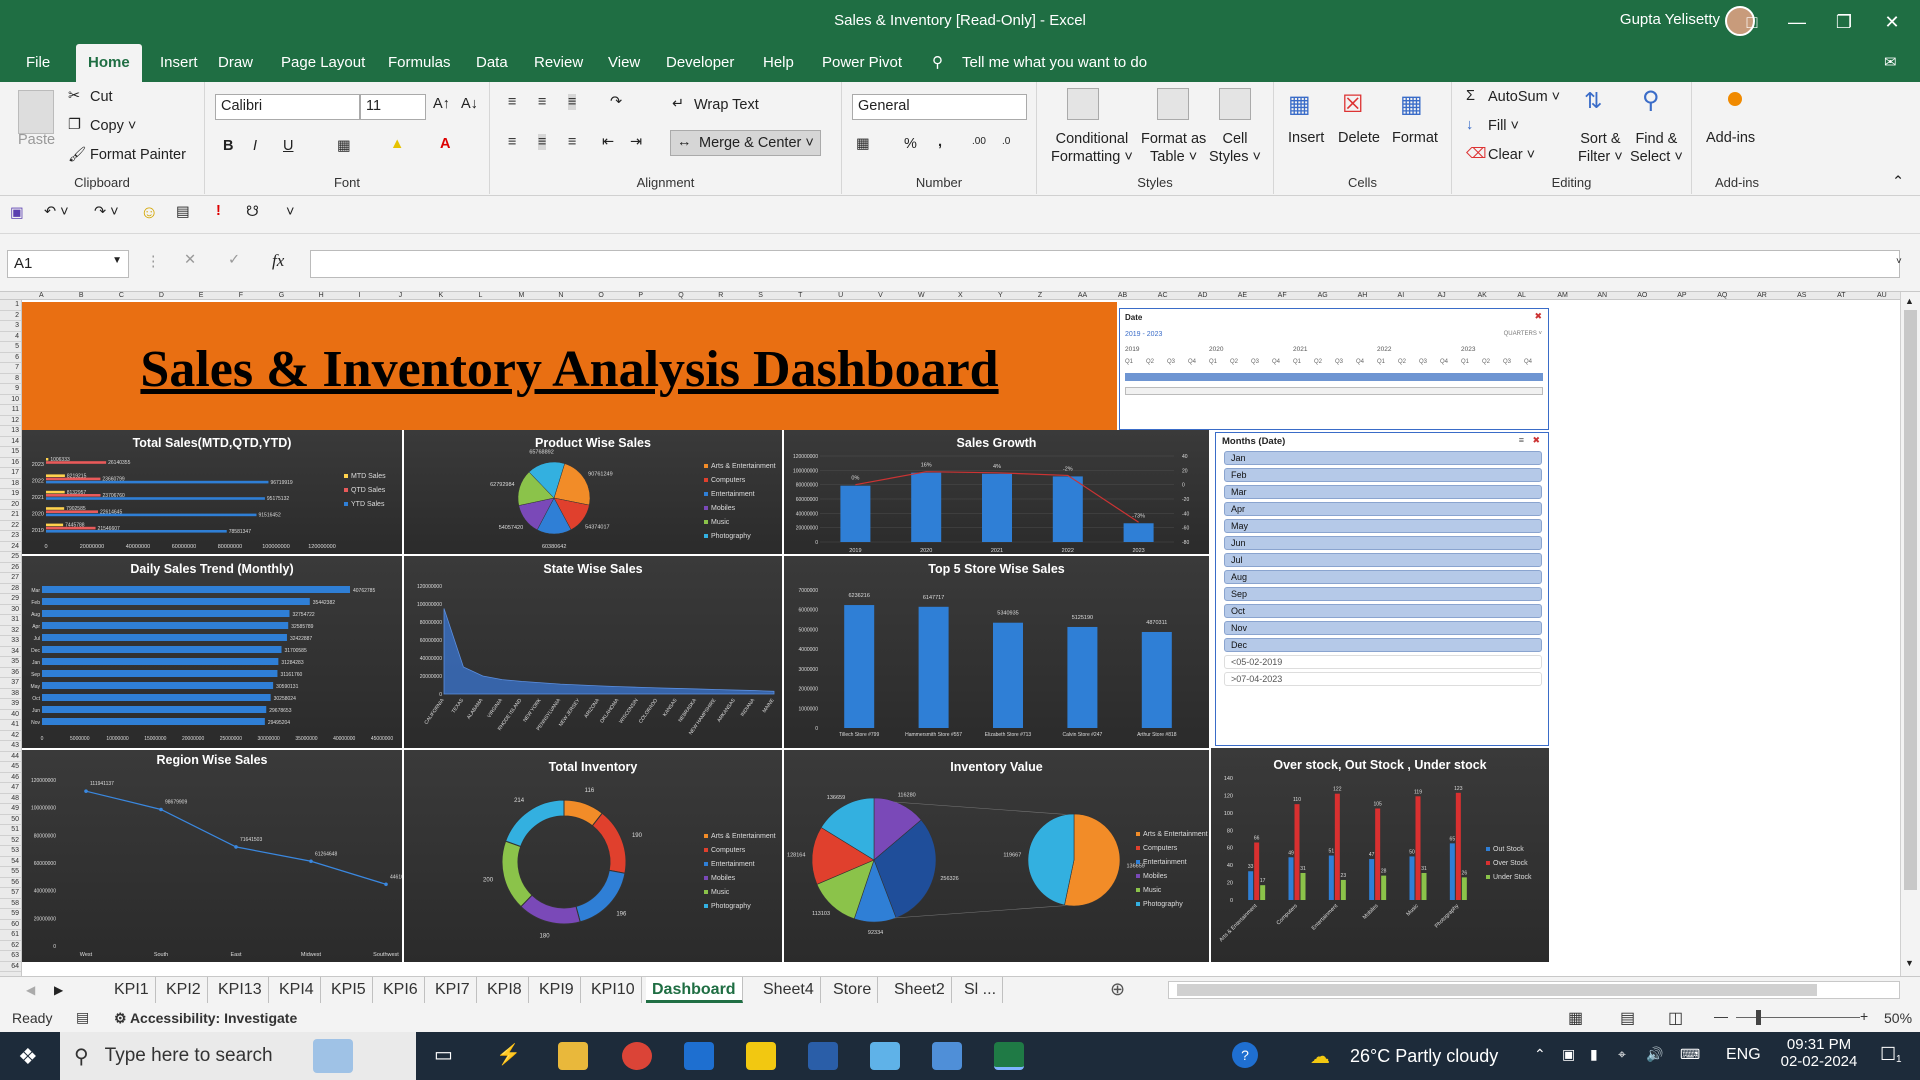 The width and height of the screenshot is (1920, 1080). I want to click on column-header: N, so click(560, 295).